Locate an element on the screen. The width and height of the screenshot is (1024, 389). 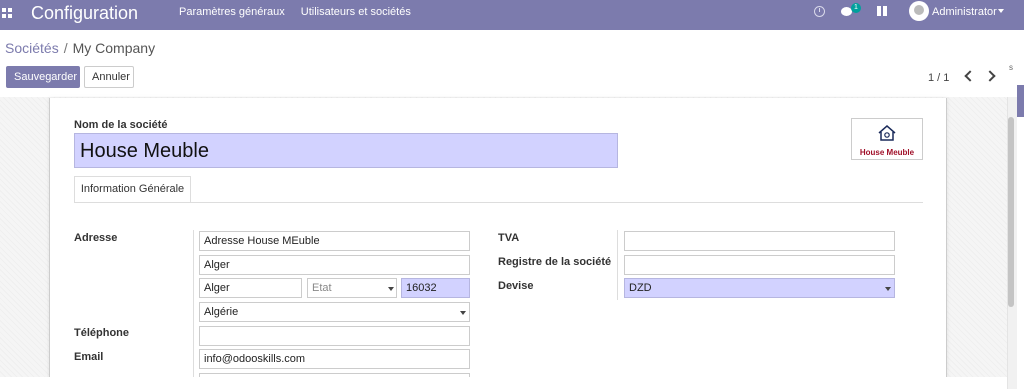
pager-previous-icon is located at coordinates (970, 76).